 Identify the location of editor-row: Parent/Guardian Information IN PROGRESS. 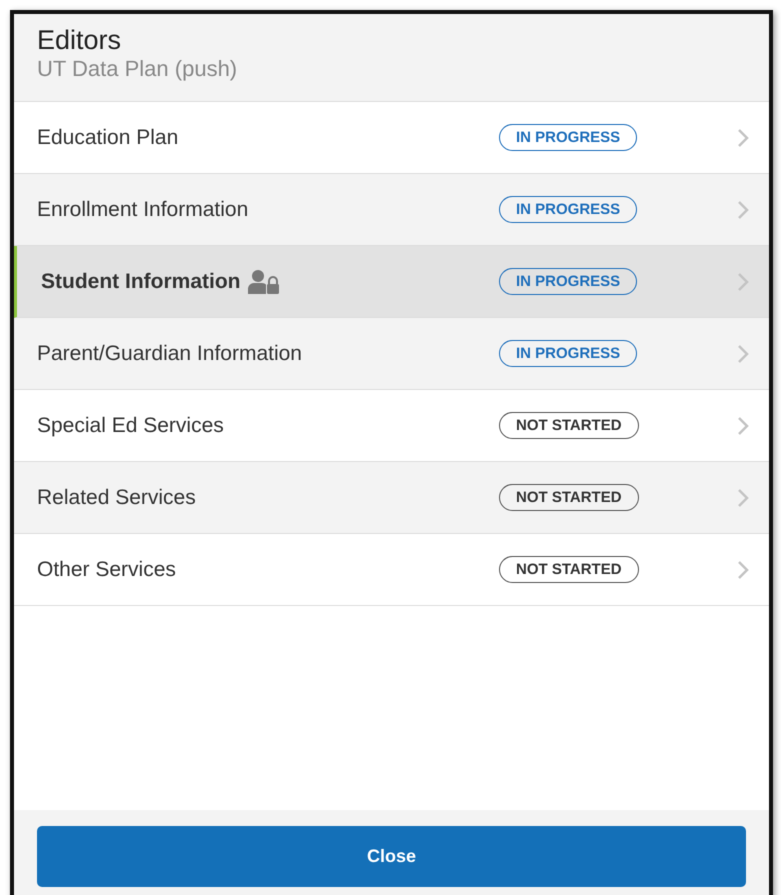
(391, 354).